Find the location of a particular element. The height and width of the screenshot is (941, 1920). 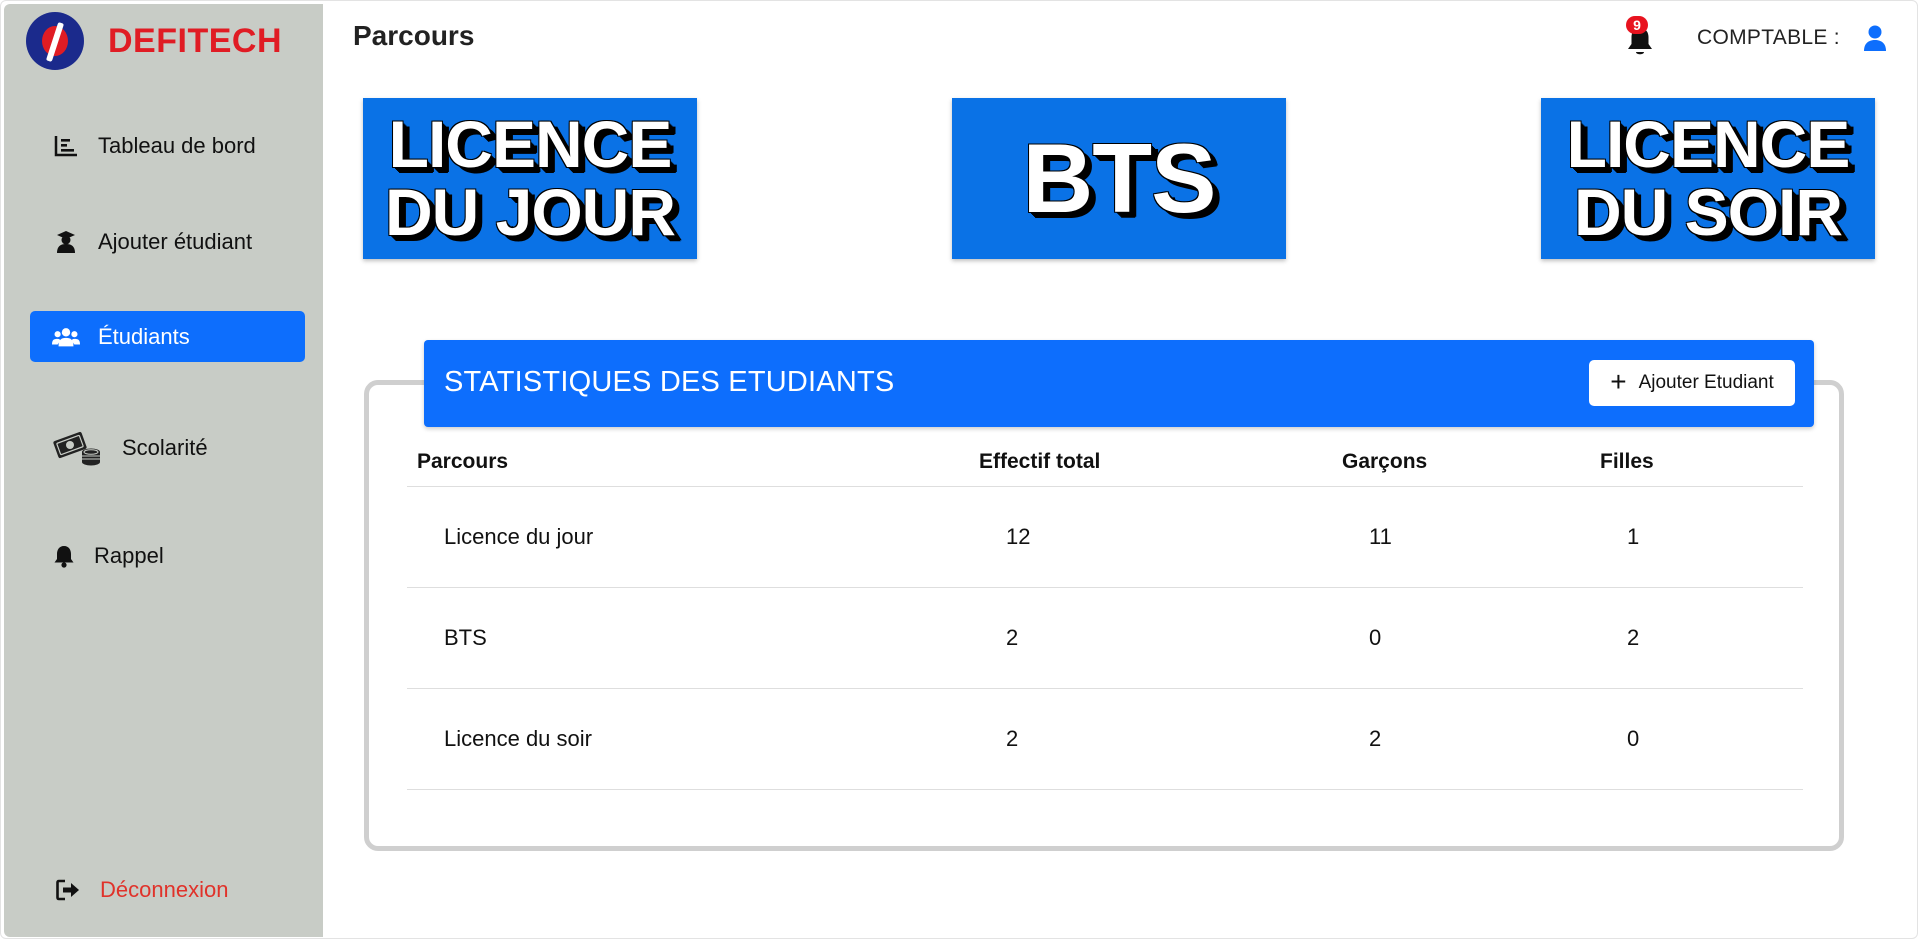

cell-parcours: Licence du jour is located at coordinates (519, 536).